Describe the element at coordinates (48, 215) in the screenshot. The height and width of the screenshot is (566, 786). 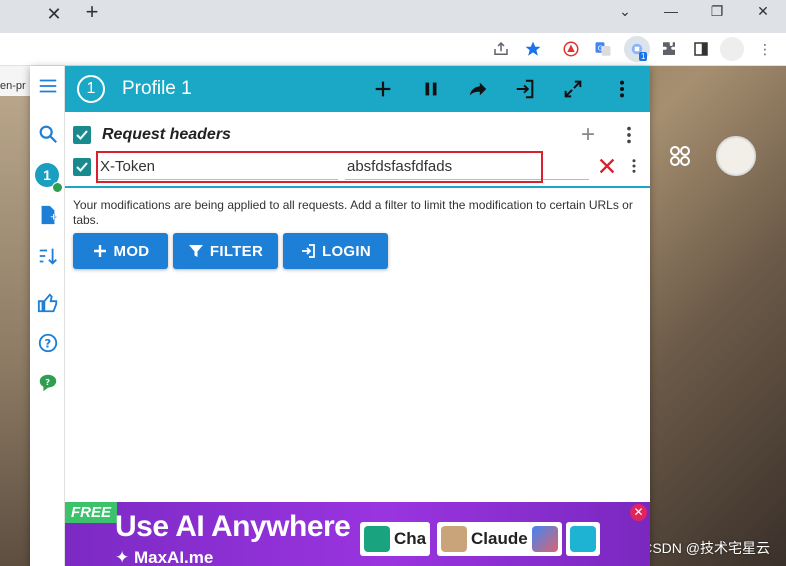
I see `add-file-icon` at that location.